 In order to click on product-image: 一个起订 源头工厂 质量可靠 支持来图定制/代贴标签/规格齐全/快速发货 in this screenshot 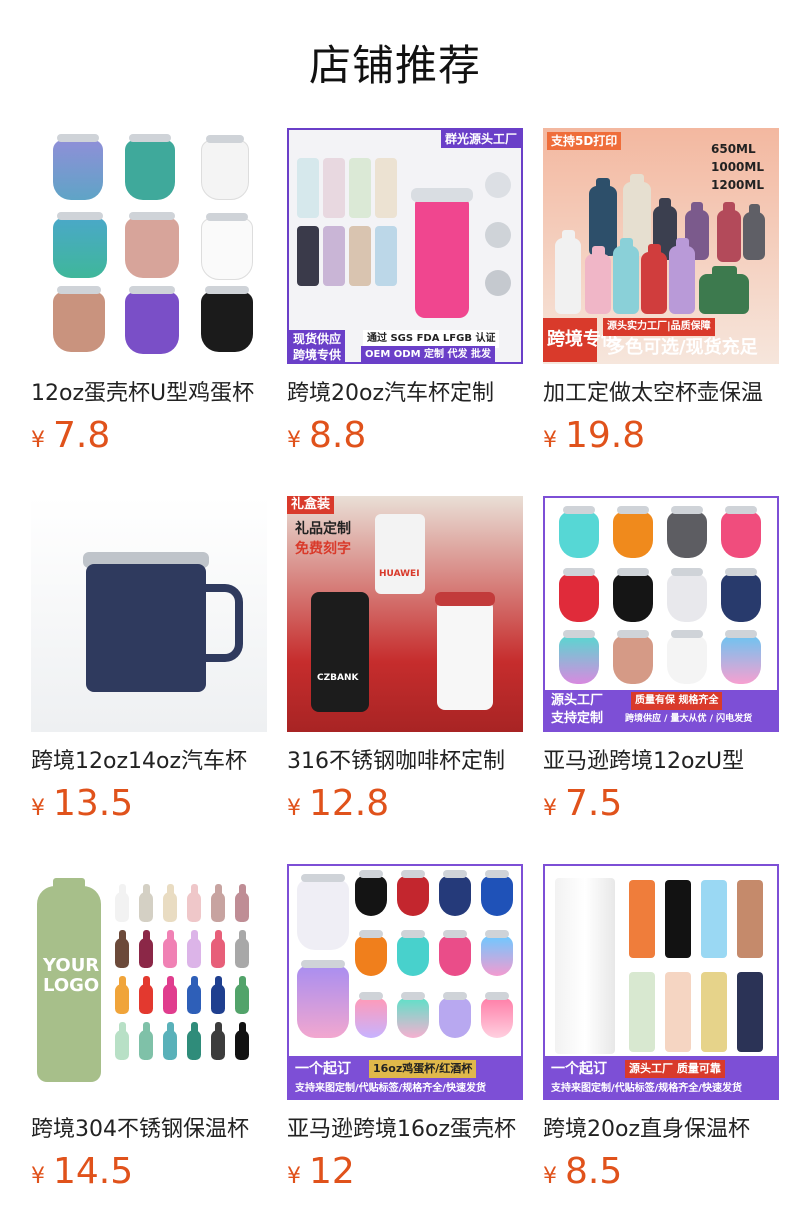, I will do `click(661, 982)`.